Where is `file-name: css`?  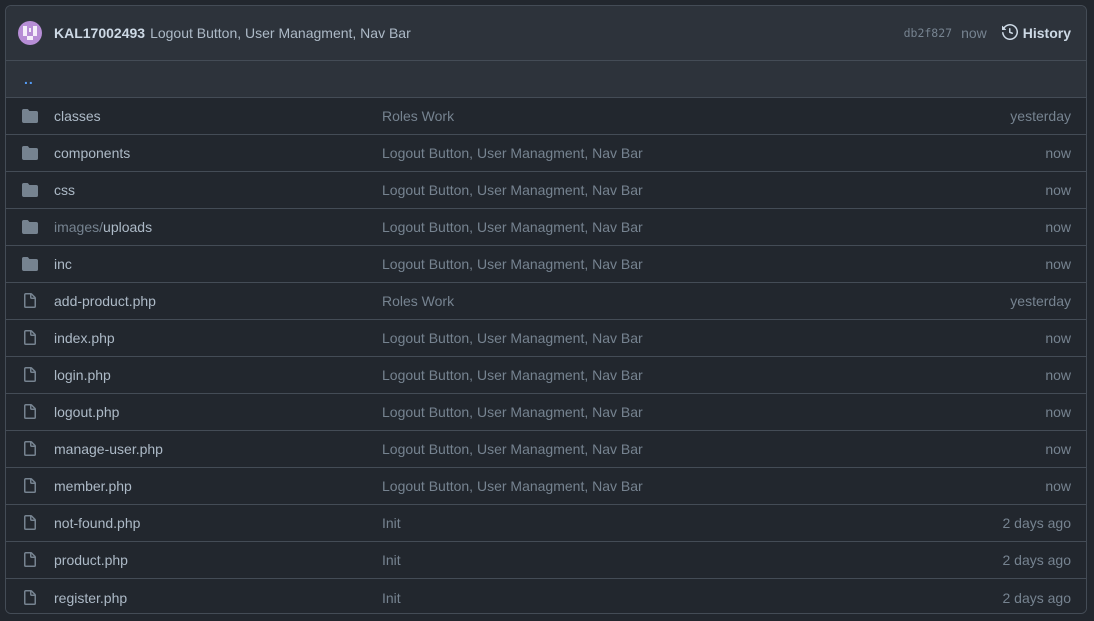 file-name: css is located at coordinates (218, 190).